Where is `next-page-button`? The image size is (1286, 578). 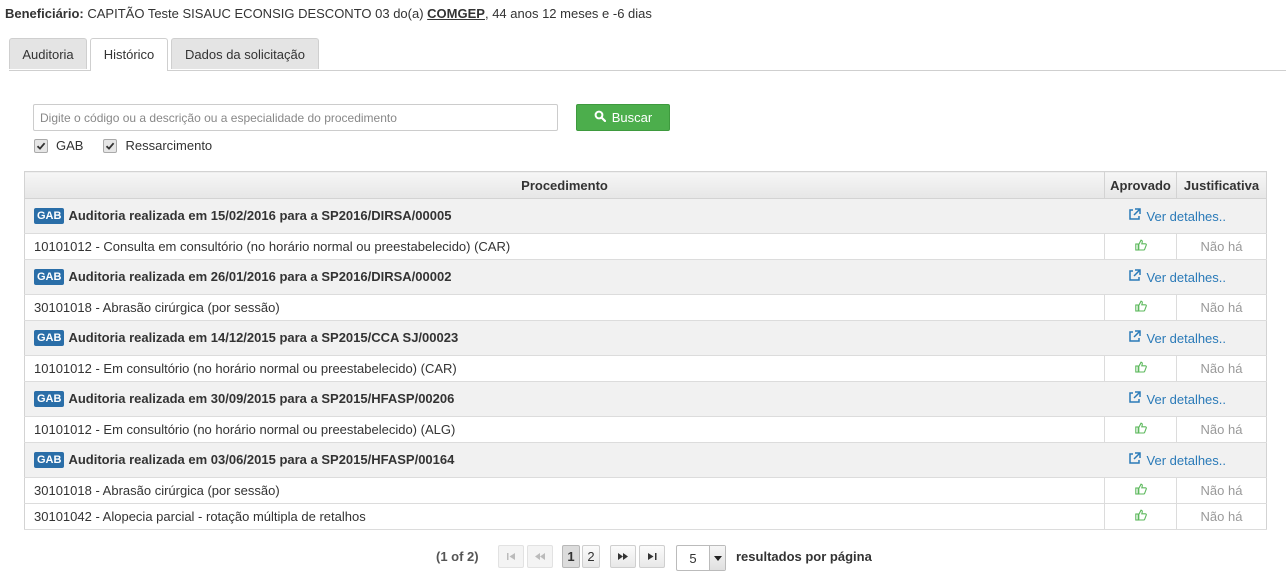 next-page-button is located at coordinates (623, 556).